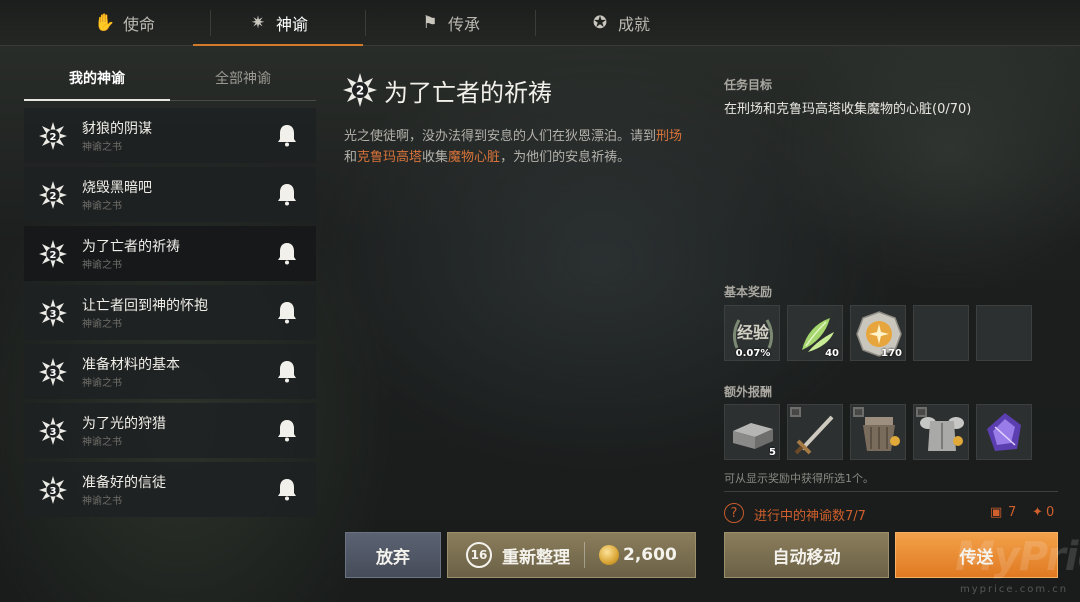 Image resolution: width=1080 pixels, height=602 pixels. Describe the element at coordinates (170, 135) in the screenshot. I see `quest-list-item: 2 豺狼的阴谋 神谕之书` at that location.